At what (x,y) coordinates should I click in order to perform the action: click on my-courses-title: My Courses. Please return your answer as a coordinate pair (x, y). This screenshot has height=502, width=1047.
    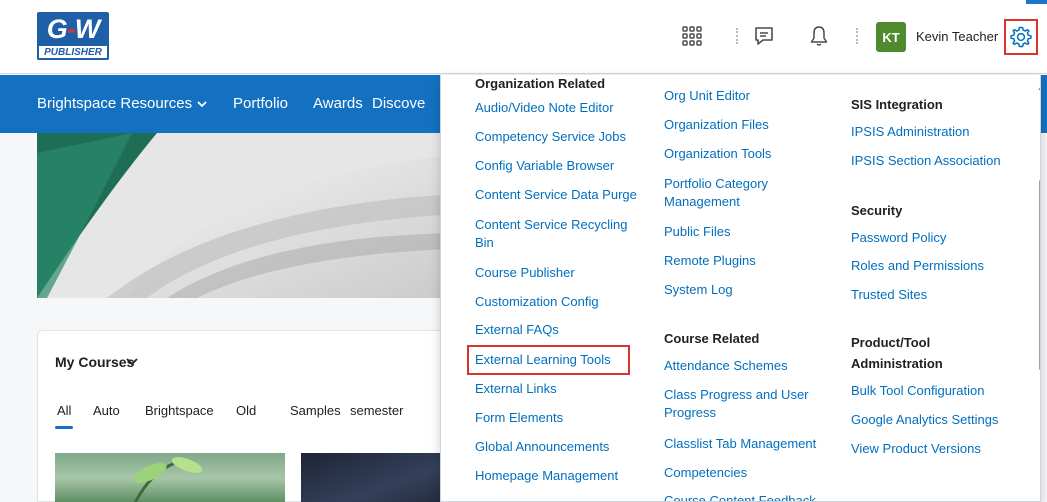
    Looking at the image, I should click on (94, 362).